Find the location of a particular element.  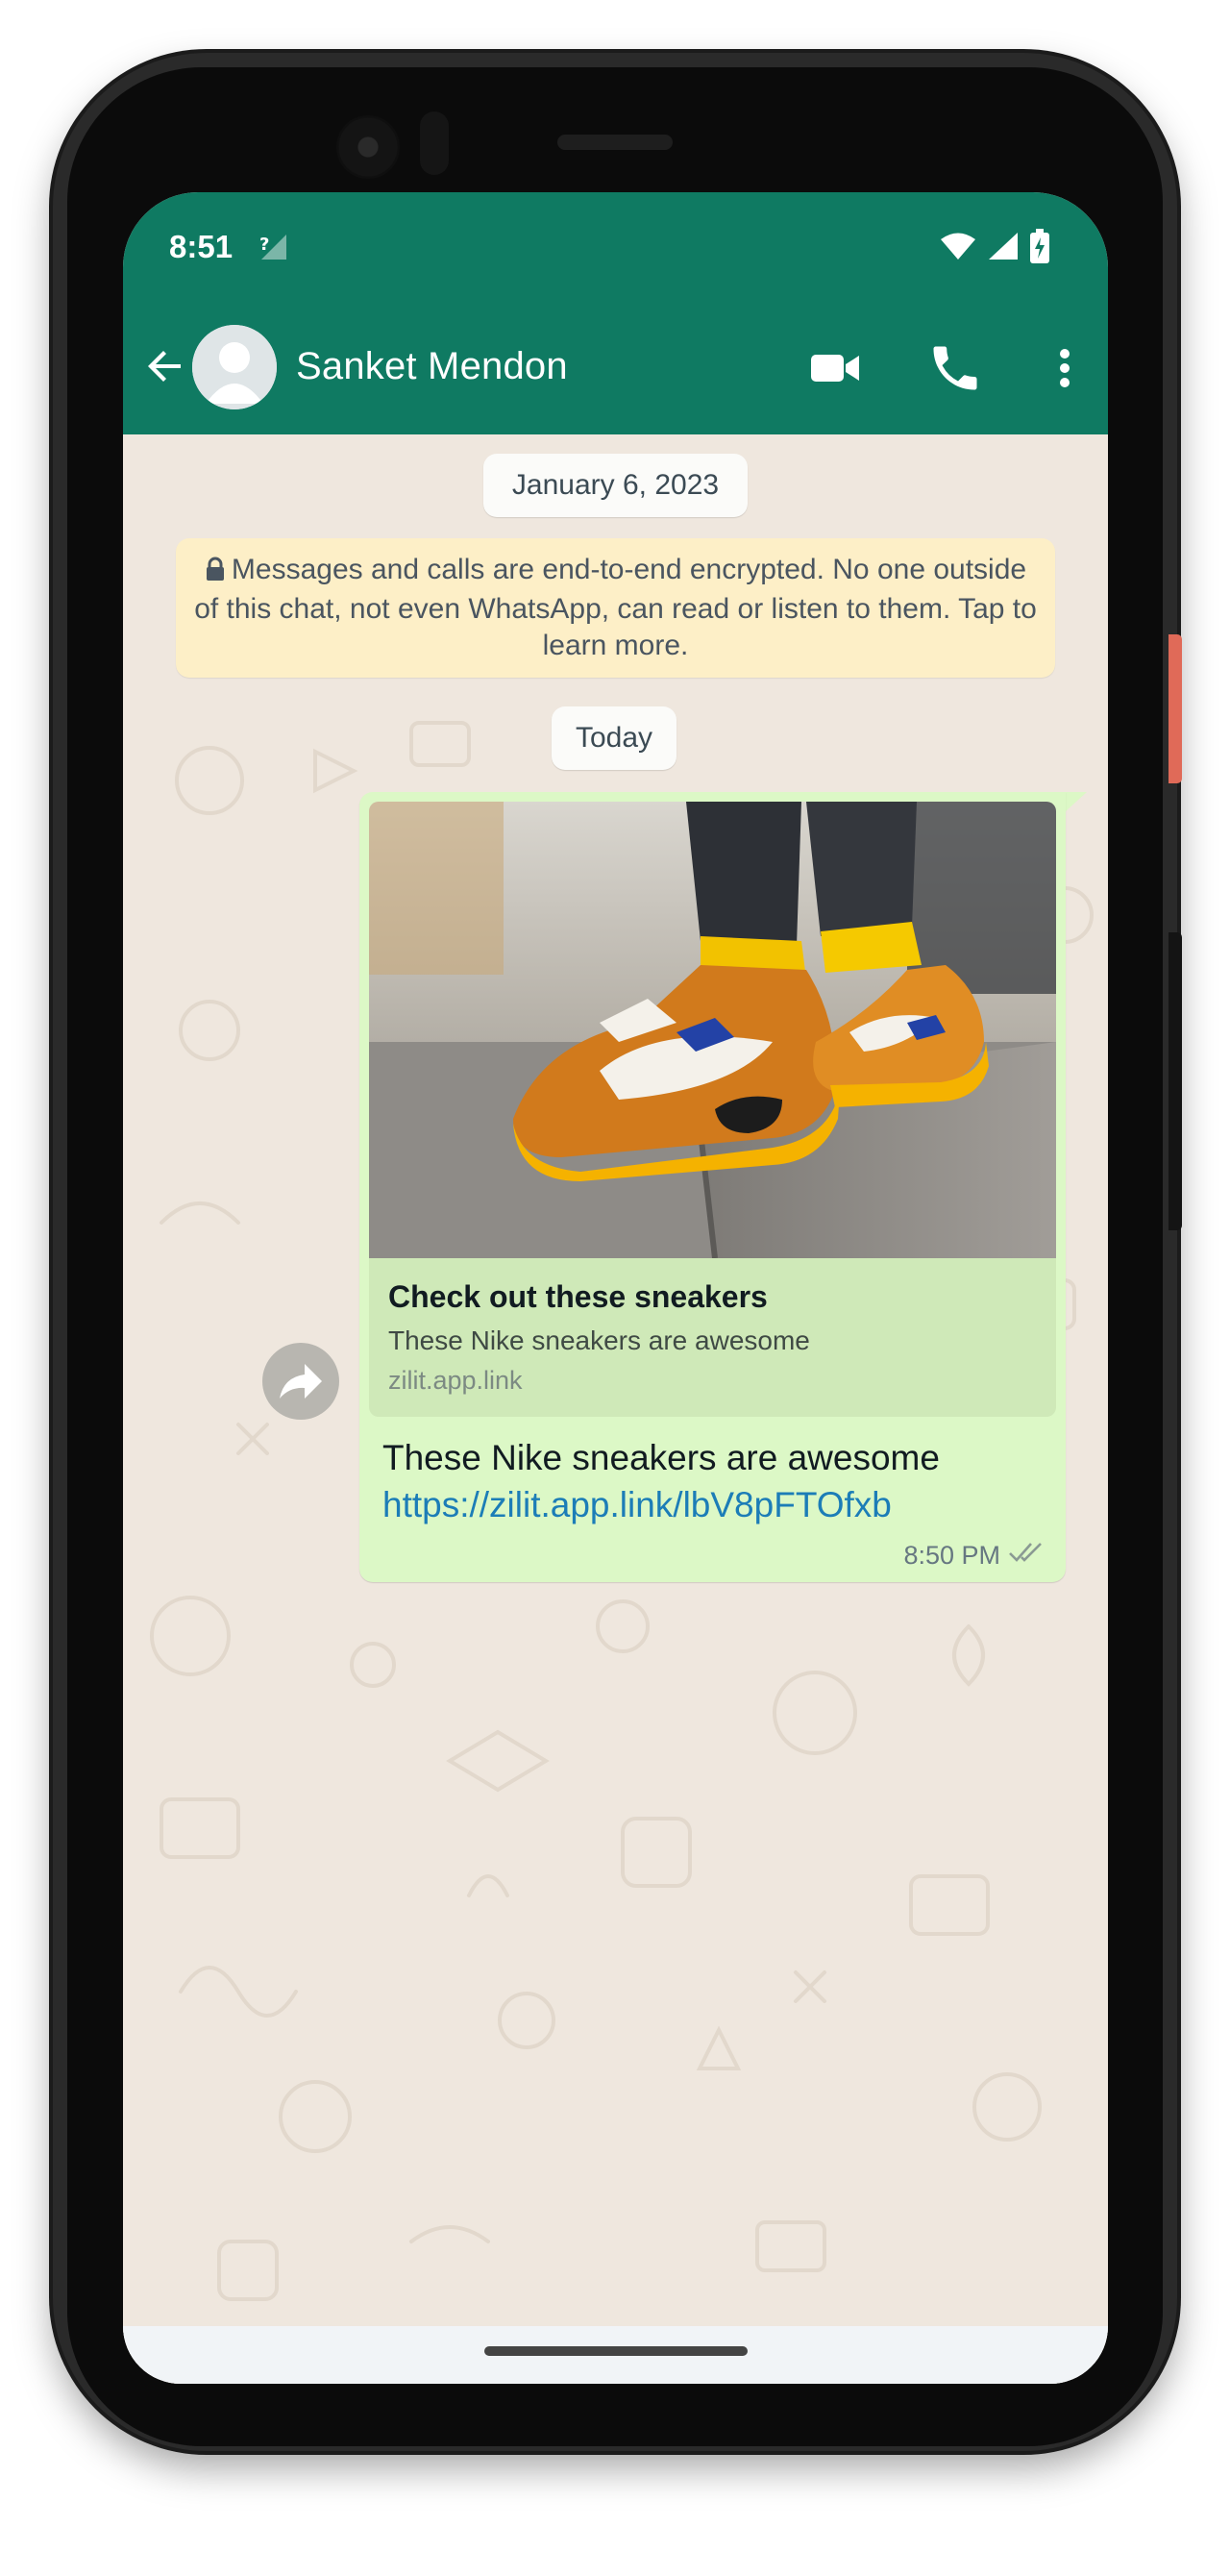

date-chip: January 6, 2023 is located at coordinates (616, 486).